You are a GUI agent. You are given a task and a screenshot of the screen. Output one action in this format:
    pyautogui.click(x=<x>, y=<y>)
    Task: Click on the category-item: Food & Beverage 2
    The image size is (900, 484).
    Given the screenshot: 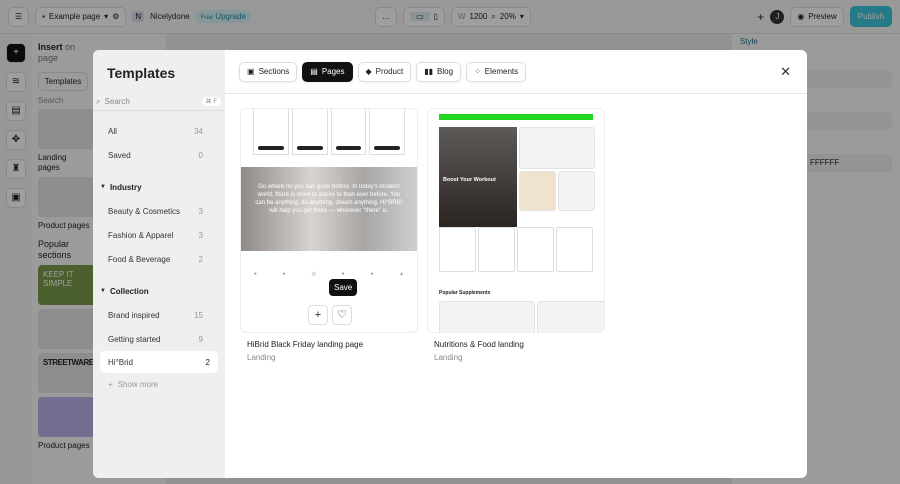 What is the action you would take?
    pyautogui.click(x=155, y=259)
    